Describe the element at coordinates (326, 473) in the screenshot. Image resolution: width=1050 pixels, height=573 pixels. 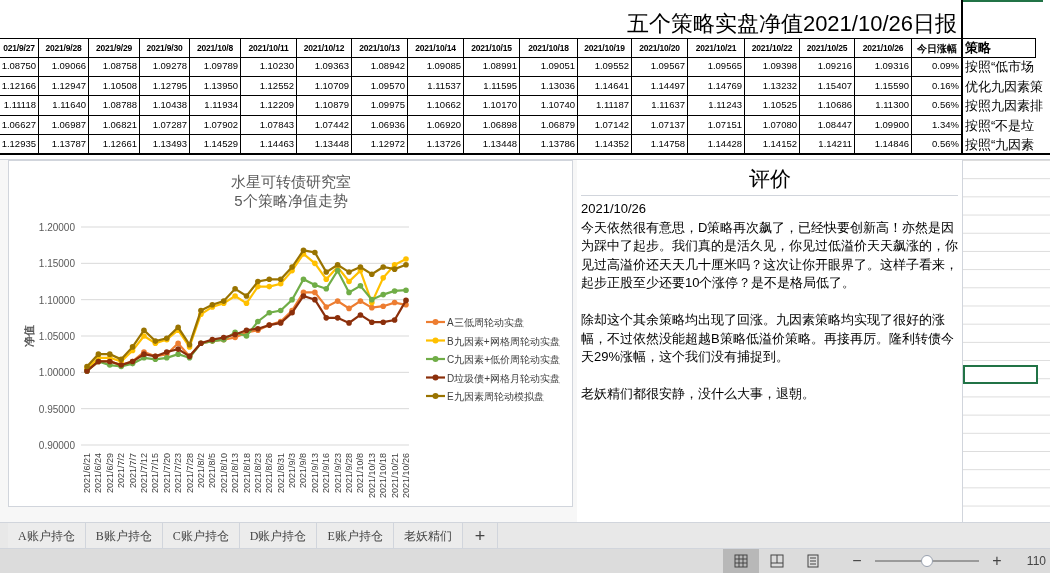
I see `x-tick-label: 2021/9/16` at that location.